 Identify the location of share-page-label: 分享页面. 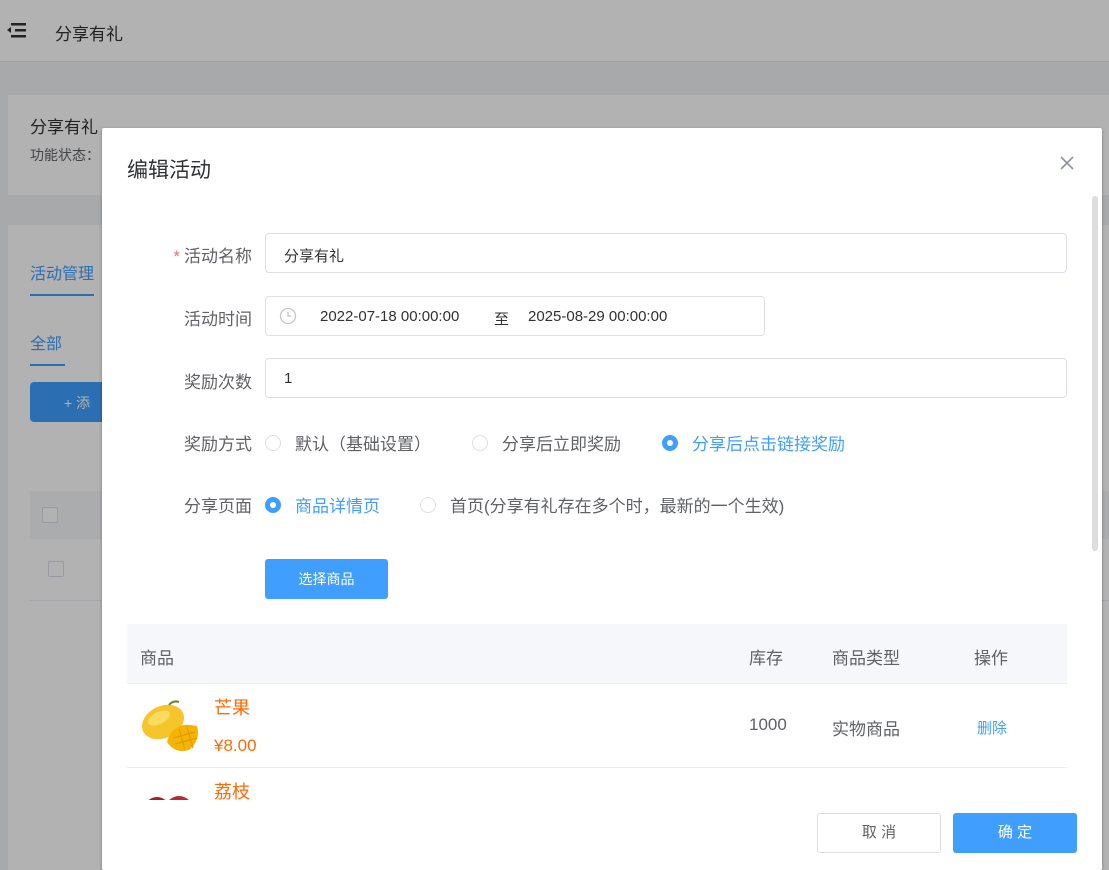
(218, 506).